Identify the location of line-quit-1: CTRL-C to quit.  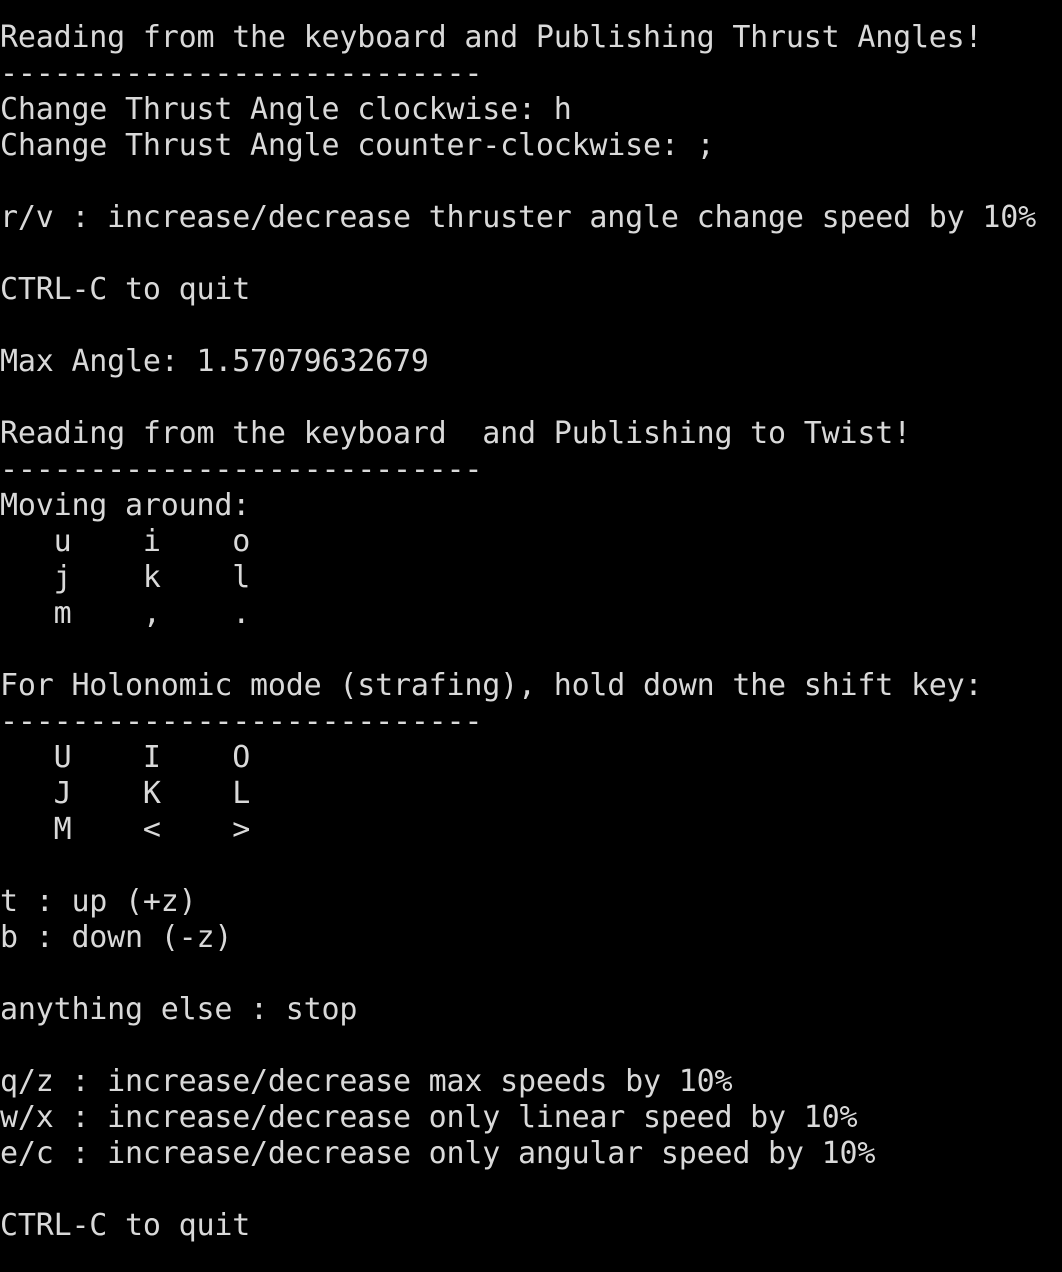
(125, 289).